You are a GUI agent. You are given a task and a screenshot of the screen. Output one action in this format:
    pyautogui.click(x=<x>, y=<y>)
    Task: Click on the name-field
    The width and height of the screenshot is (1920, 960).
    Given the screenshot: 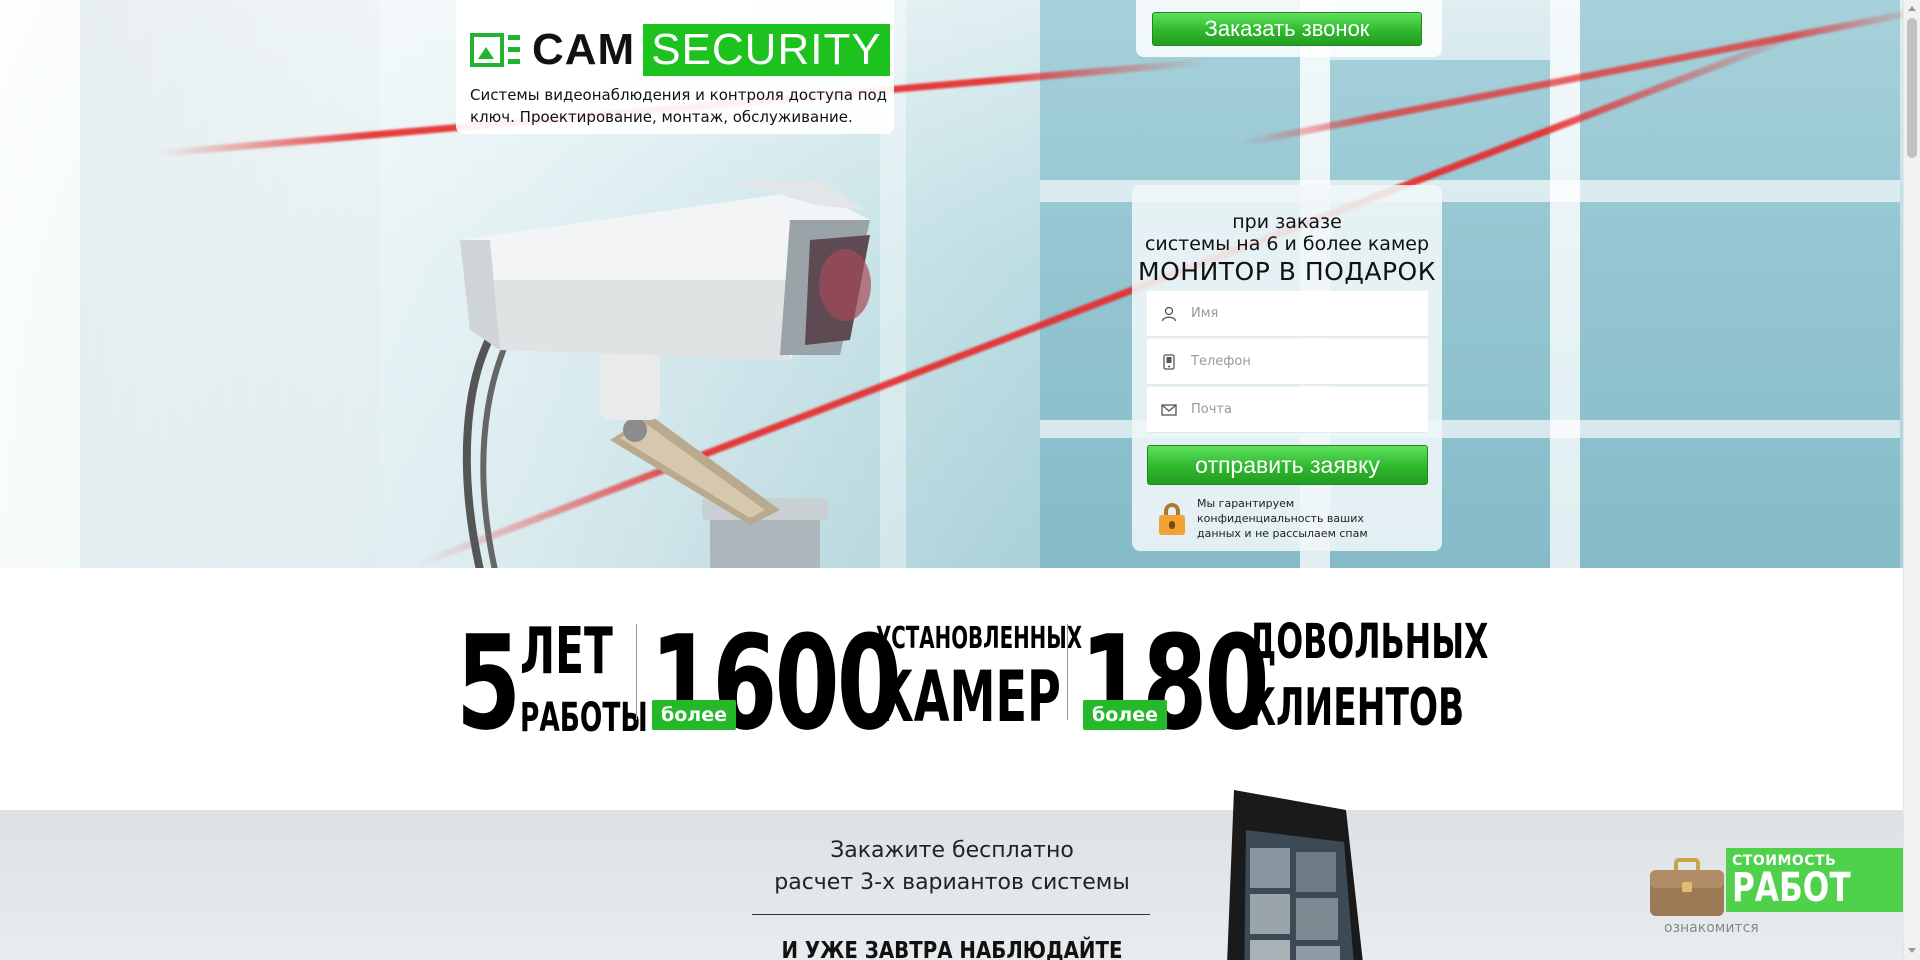 What is the action you would take?
    pyautogui.click(x=1287, y=314)
    